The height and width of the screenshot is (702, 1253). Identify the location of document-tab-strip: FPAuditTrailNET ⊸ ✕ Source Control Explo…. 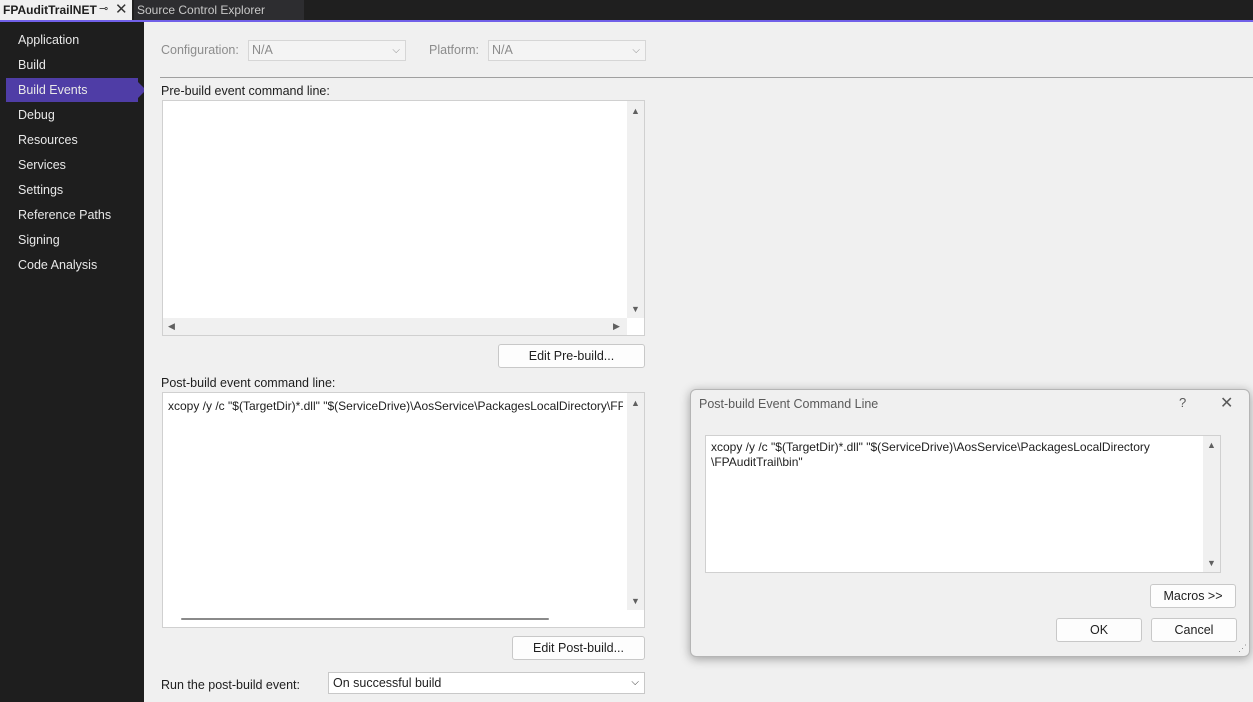
(626, 11).